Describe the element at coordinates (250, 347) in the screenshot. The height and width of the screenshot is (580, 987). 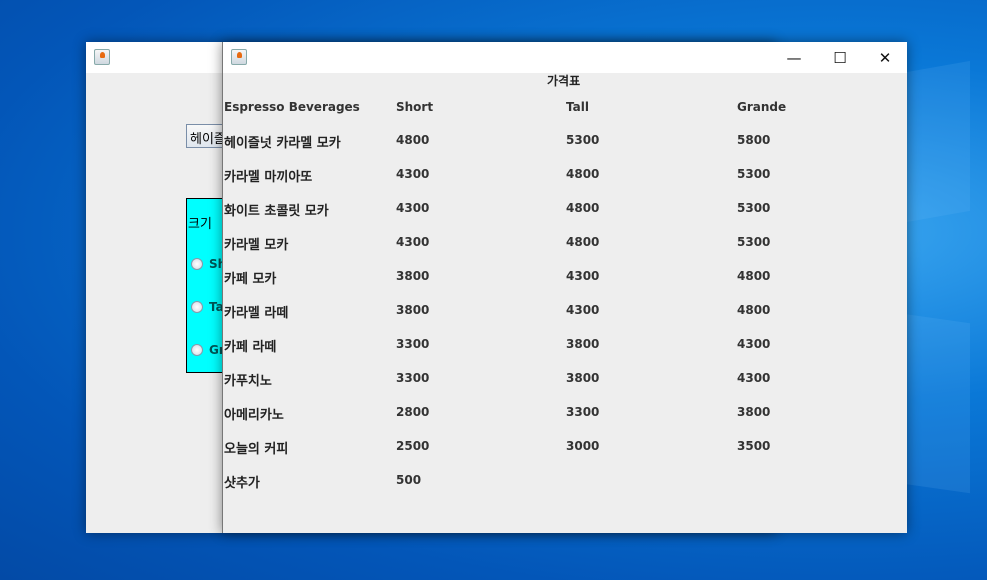
I see `beverage-name: 카페 라떼` at that location.